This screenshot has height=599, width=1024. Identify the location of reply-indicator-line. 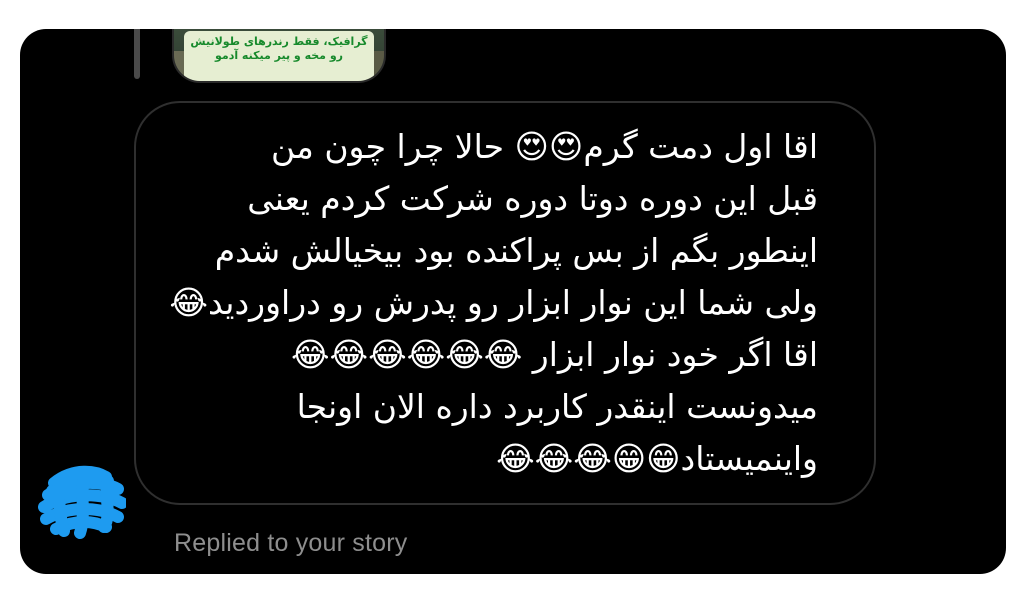
(137, 54).